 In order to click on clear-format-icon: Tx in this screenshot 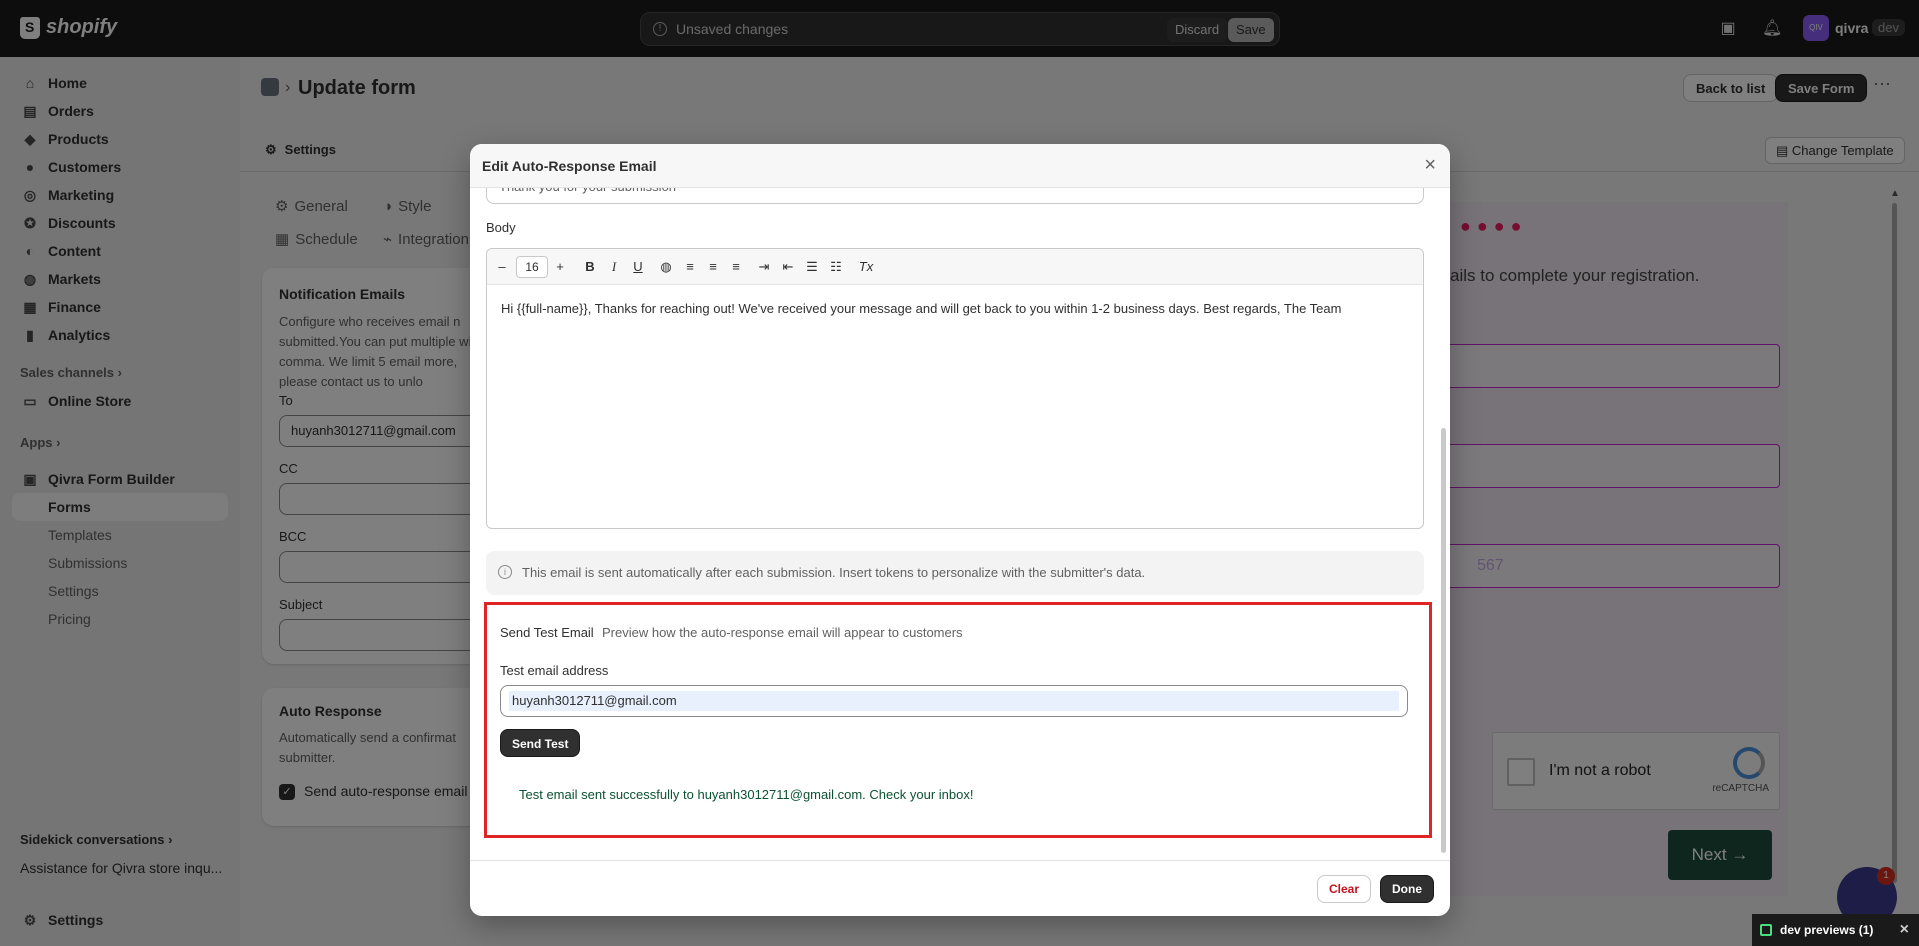, I will do `click(866, 267)`.